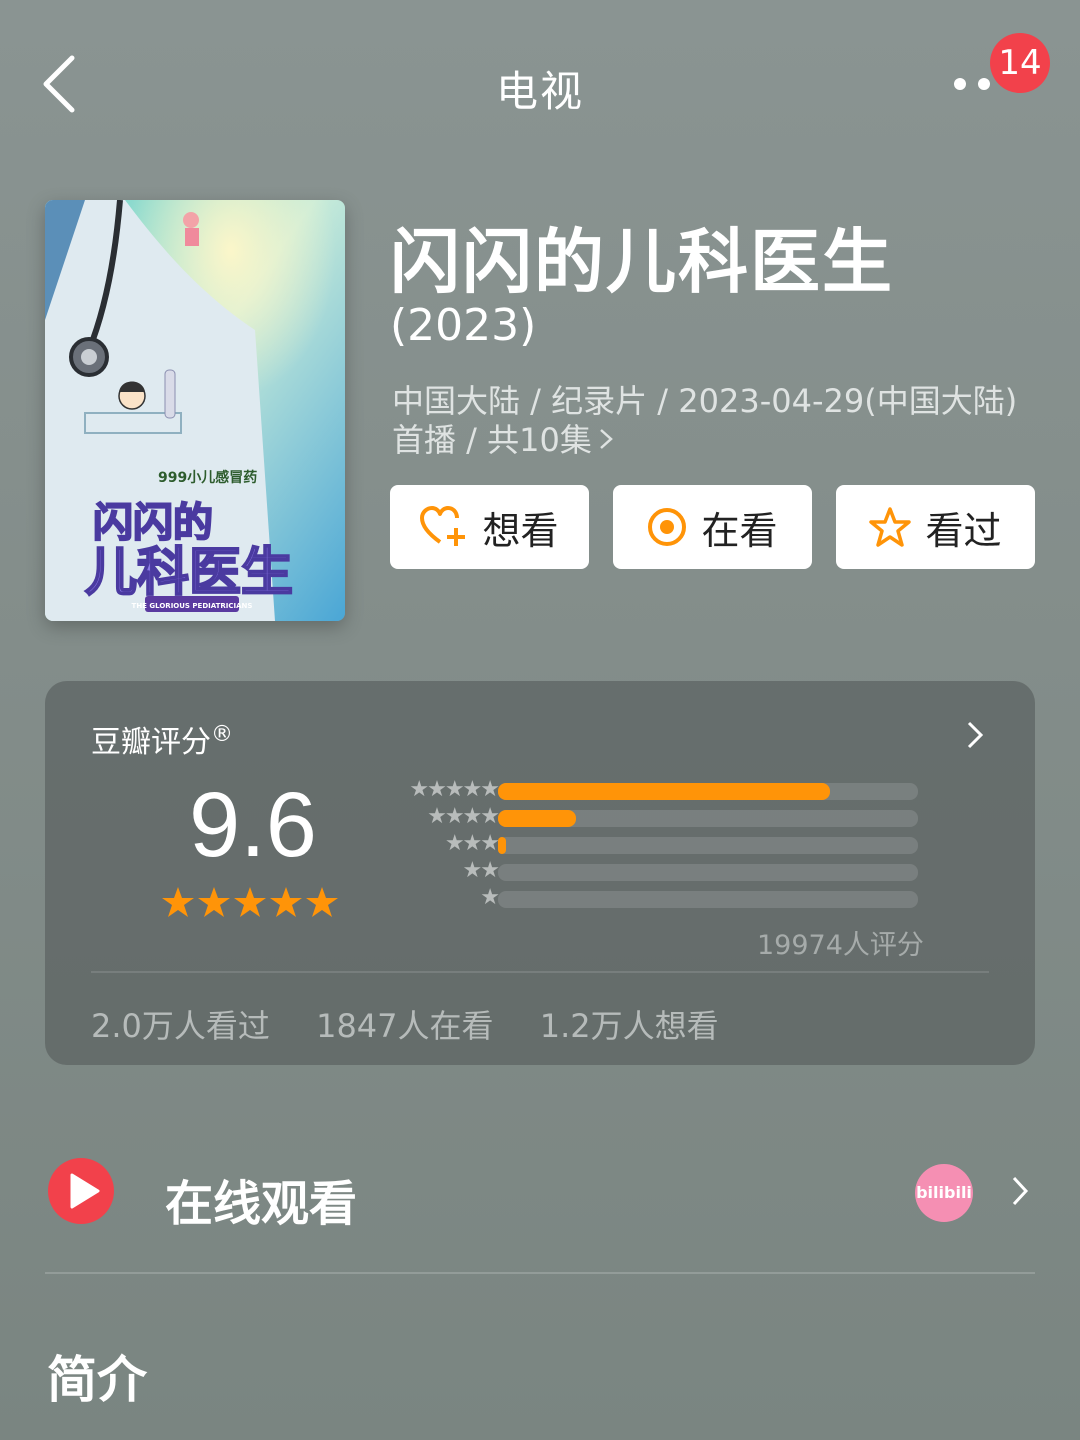 Image resolution: width=1080 pixels, height=1440 pixels. Describe the element at coordinates (463, 325) in the screenshot. I see `show-year: (2023)` at that location.